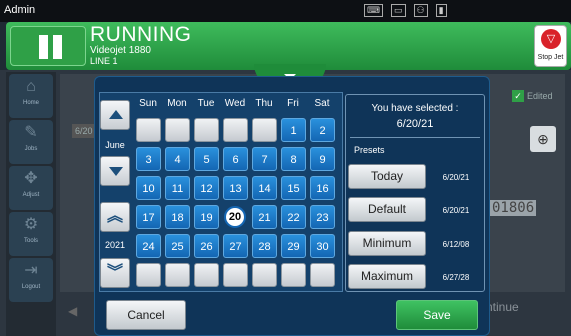 The image size is (571, 336). I want to click on weekday-label: Mon, so click(177, 103).